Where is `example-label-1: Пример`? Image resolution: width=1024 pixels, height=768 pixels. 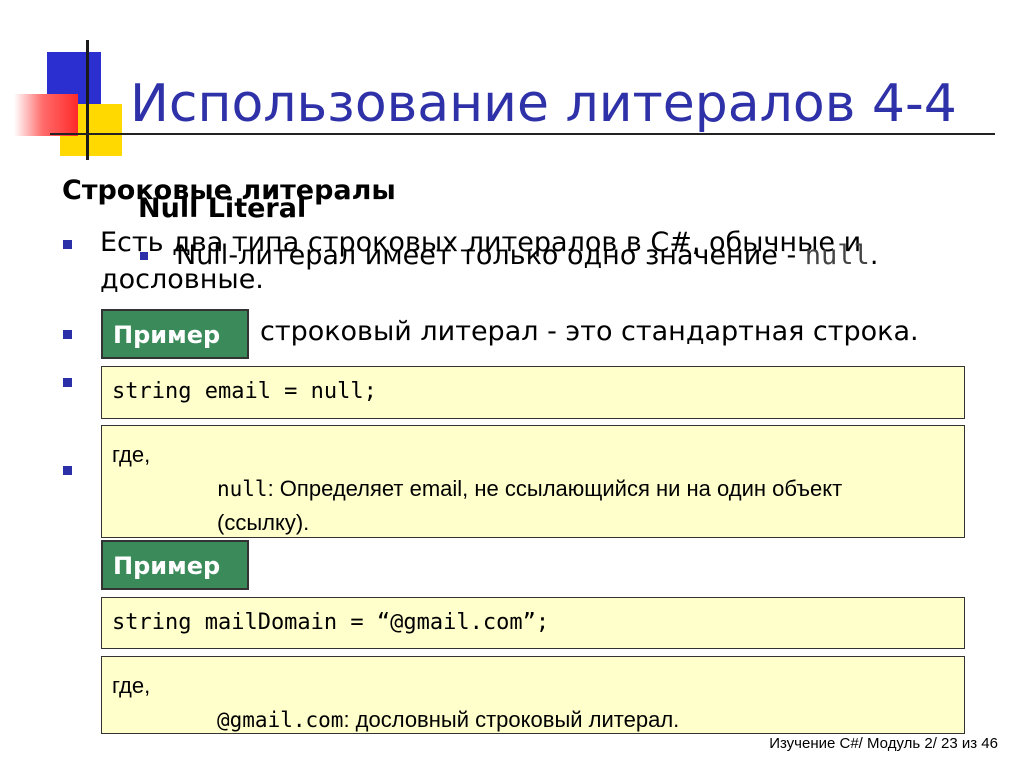
example-label-1: Пример is located at coordinates (175, 334).